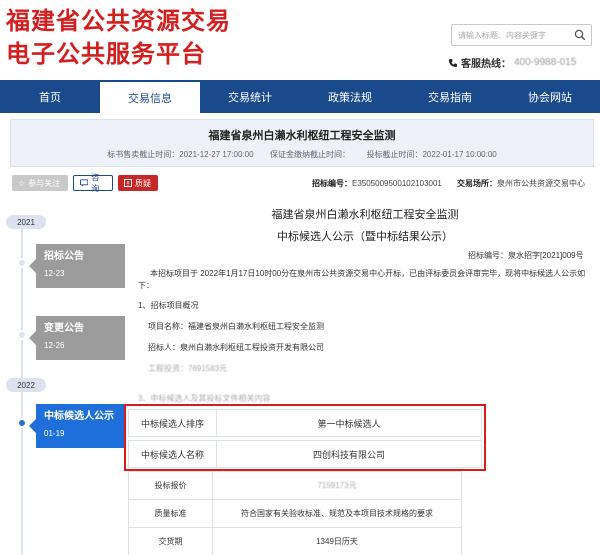  Describe the element at coordinates (477, 183) in the screenshot. I see `trade-venue-label: 交易场所：` at that location.